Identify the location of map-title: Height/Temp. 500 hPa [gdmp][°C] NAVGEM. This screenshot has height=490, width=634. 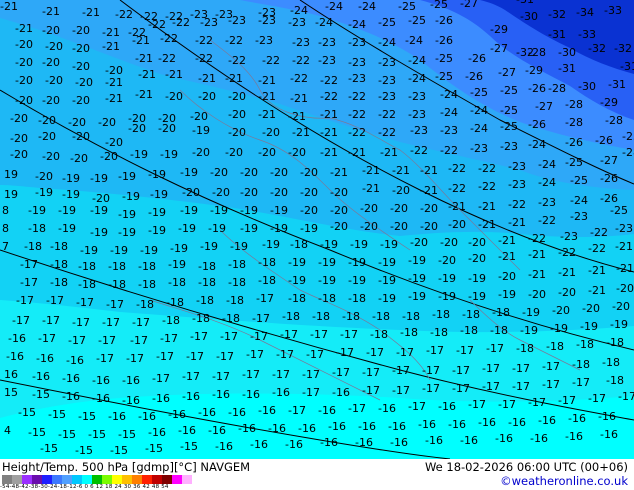
(126, 467).